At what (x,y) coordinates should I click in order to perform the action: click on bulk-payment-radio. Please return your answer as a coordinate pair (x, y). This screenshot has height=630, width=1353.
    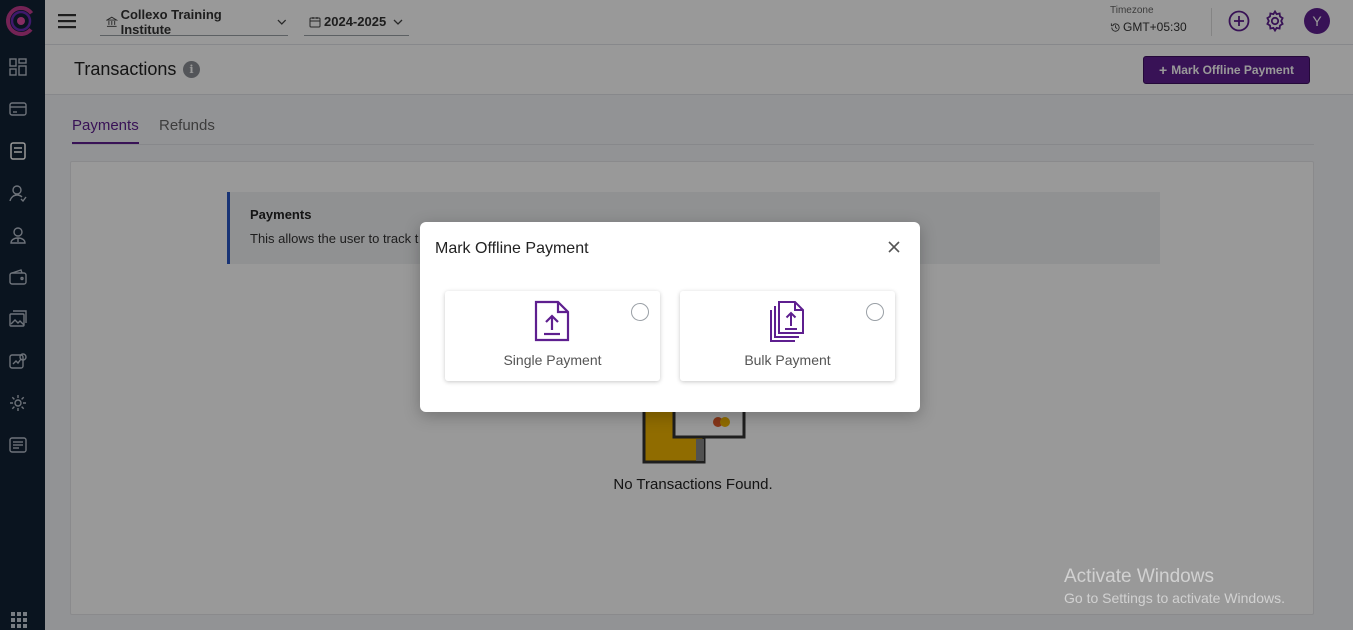
    Looking at the image, I should click on (875, 312).